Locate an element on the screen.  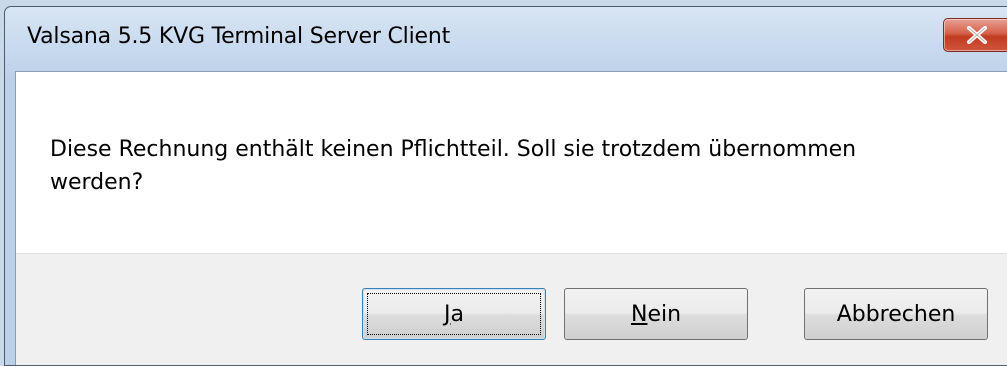
focus-rectangle is located at coordinates (454, 314).